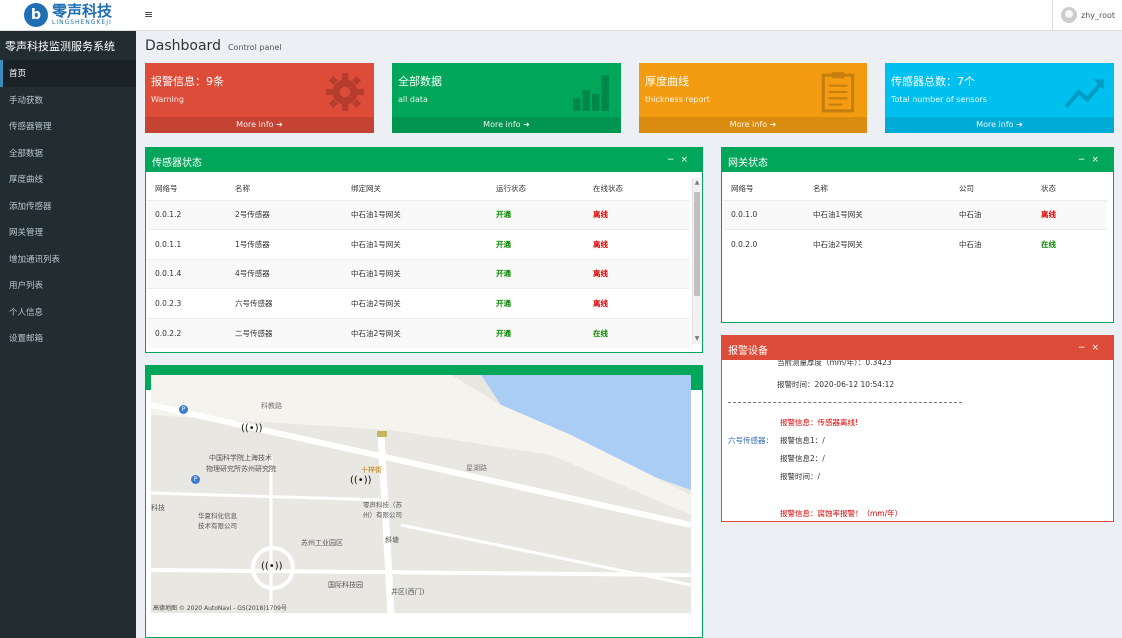  Describe the element at coordinates (424, 161) in the screenshot. I see `panel-header: 传感器状态 −×` at that location.